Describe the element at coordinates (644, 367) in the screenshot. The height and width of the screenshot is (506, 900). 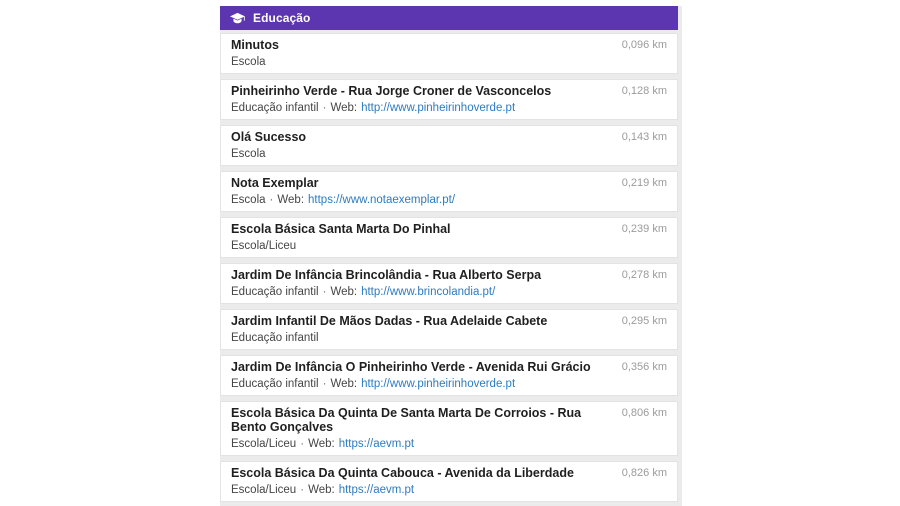
I see `distance-label: 0,356 km` at that location.